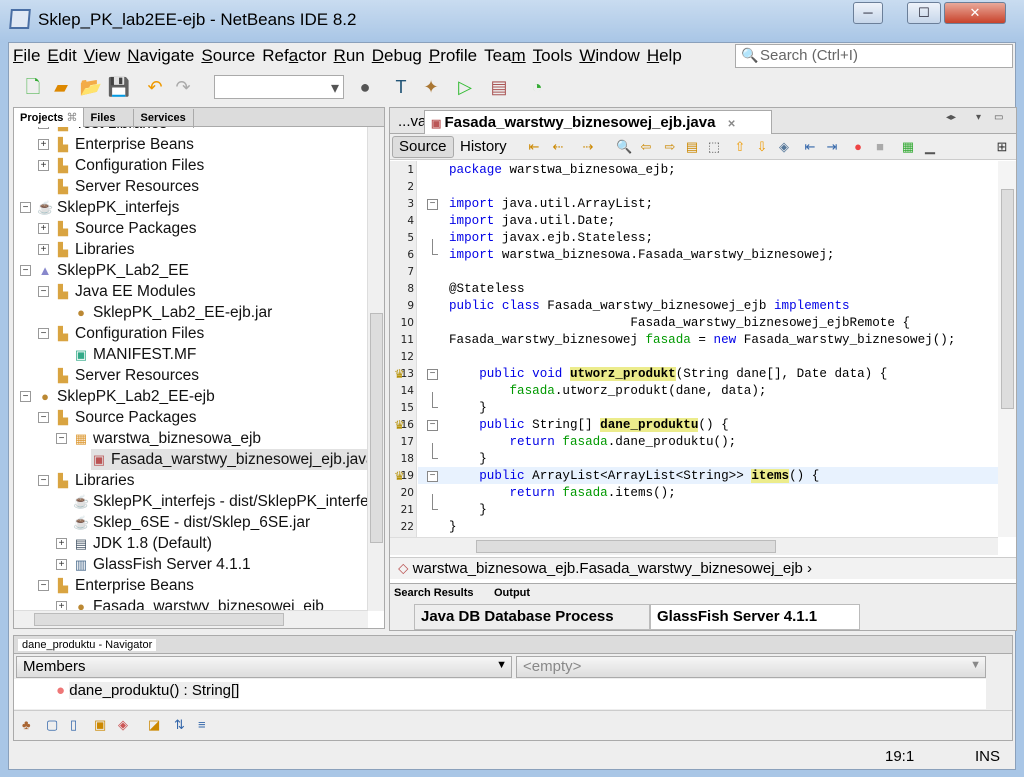 Image resolution: width=1024 pixels, height=777 pixels. What do you see at coordinates (624, 147) in the screenshot?
I see `find-icon: 🔍` at bounding box center [624, 147].